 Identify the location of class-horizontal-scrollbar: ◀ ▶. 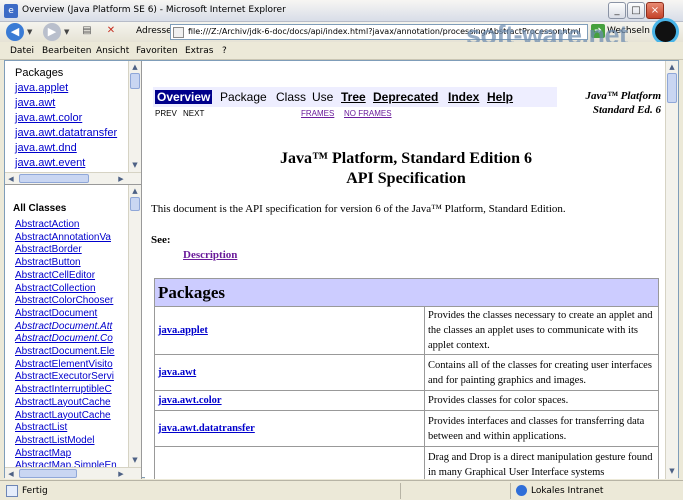
(73, 473).